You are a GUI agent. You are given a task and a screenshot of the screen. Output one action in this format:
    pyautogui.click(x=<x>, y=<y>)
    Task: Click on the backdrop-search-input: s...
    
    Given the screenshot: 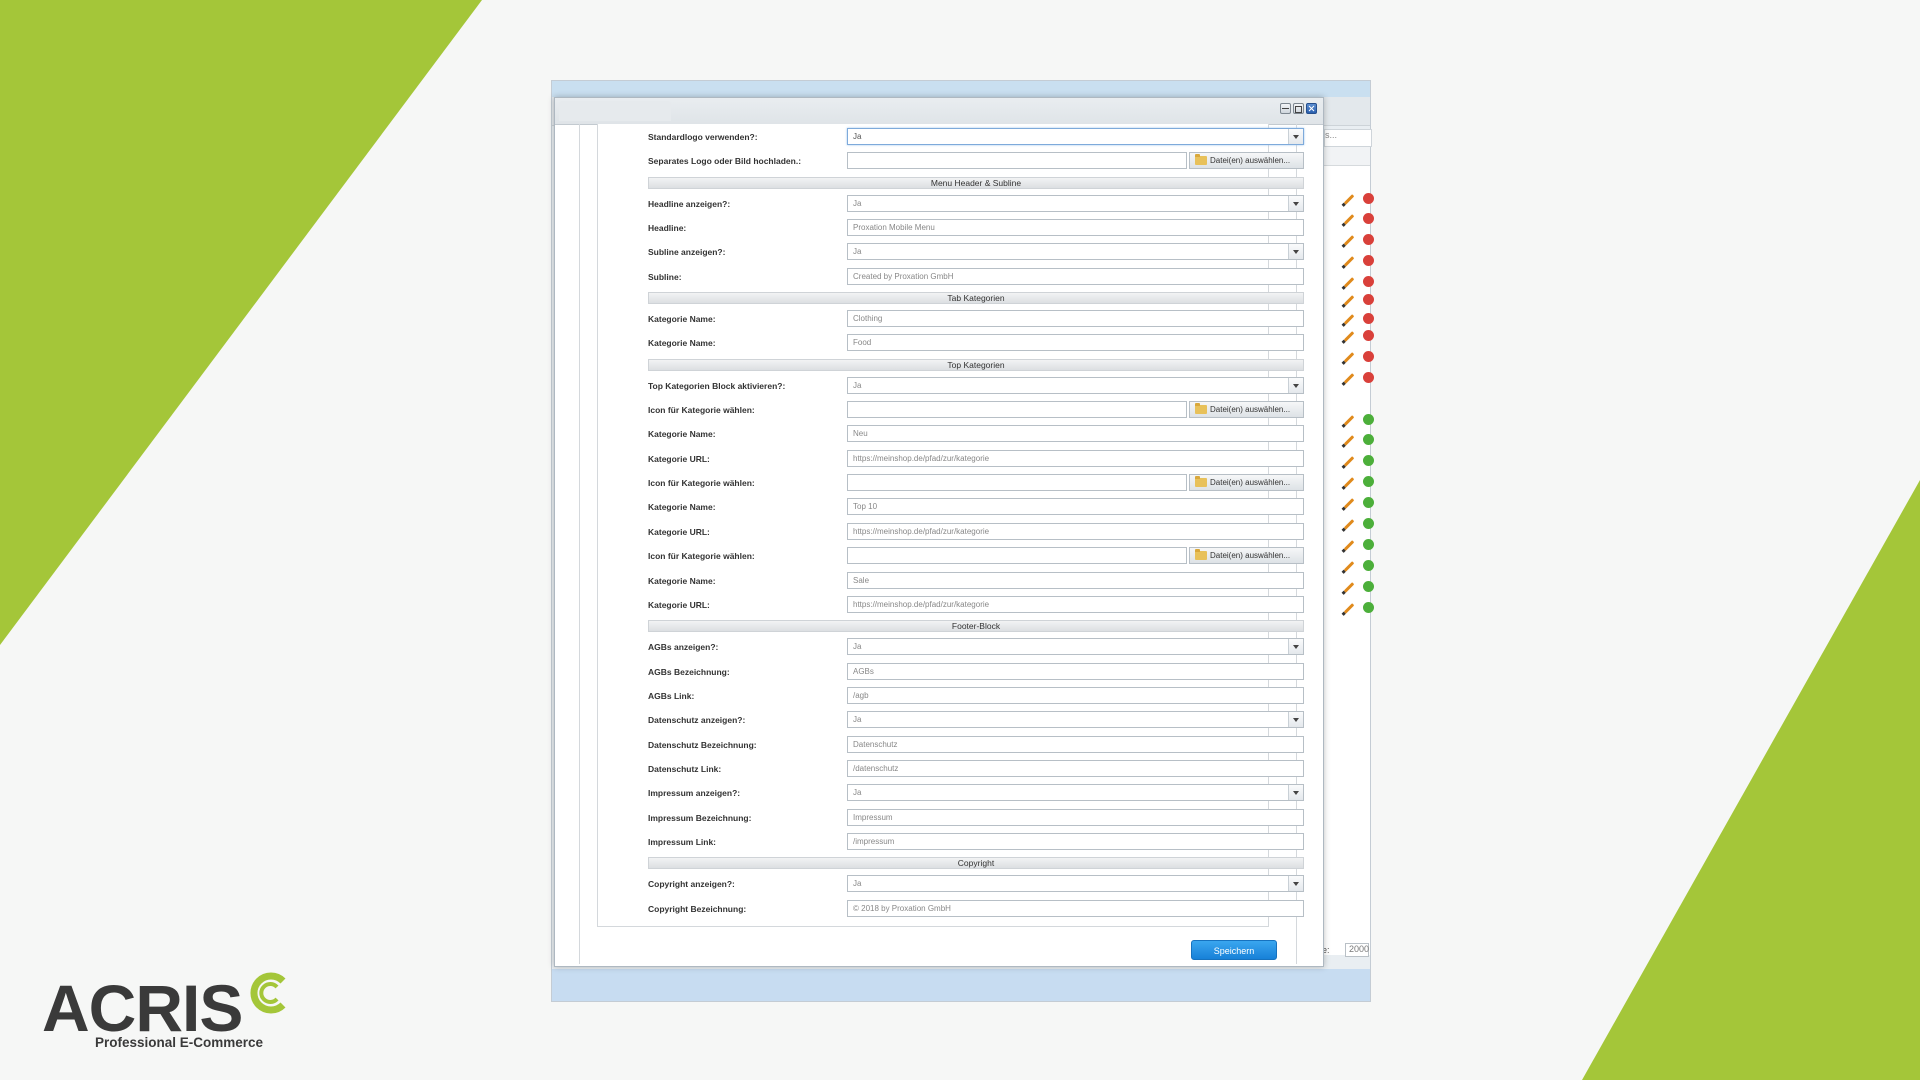 What is the action you would take?
    pyautogui.click(x=1348, y=138)
    